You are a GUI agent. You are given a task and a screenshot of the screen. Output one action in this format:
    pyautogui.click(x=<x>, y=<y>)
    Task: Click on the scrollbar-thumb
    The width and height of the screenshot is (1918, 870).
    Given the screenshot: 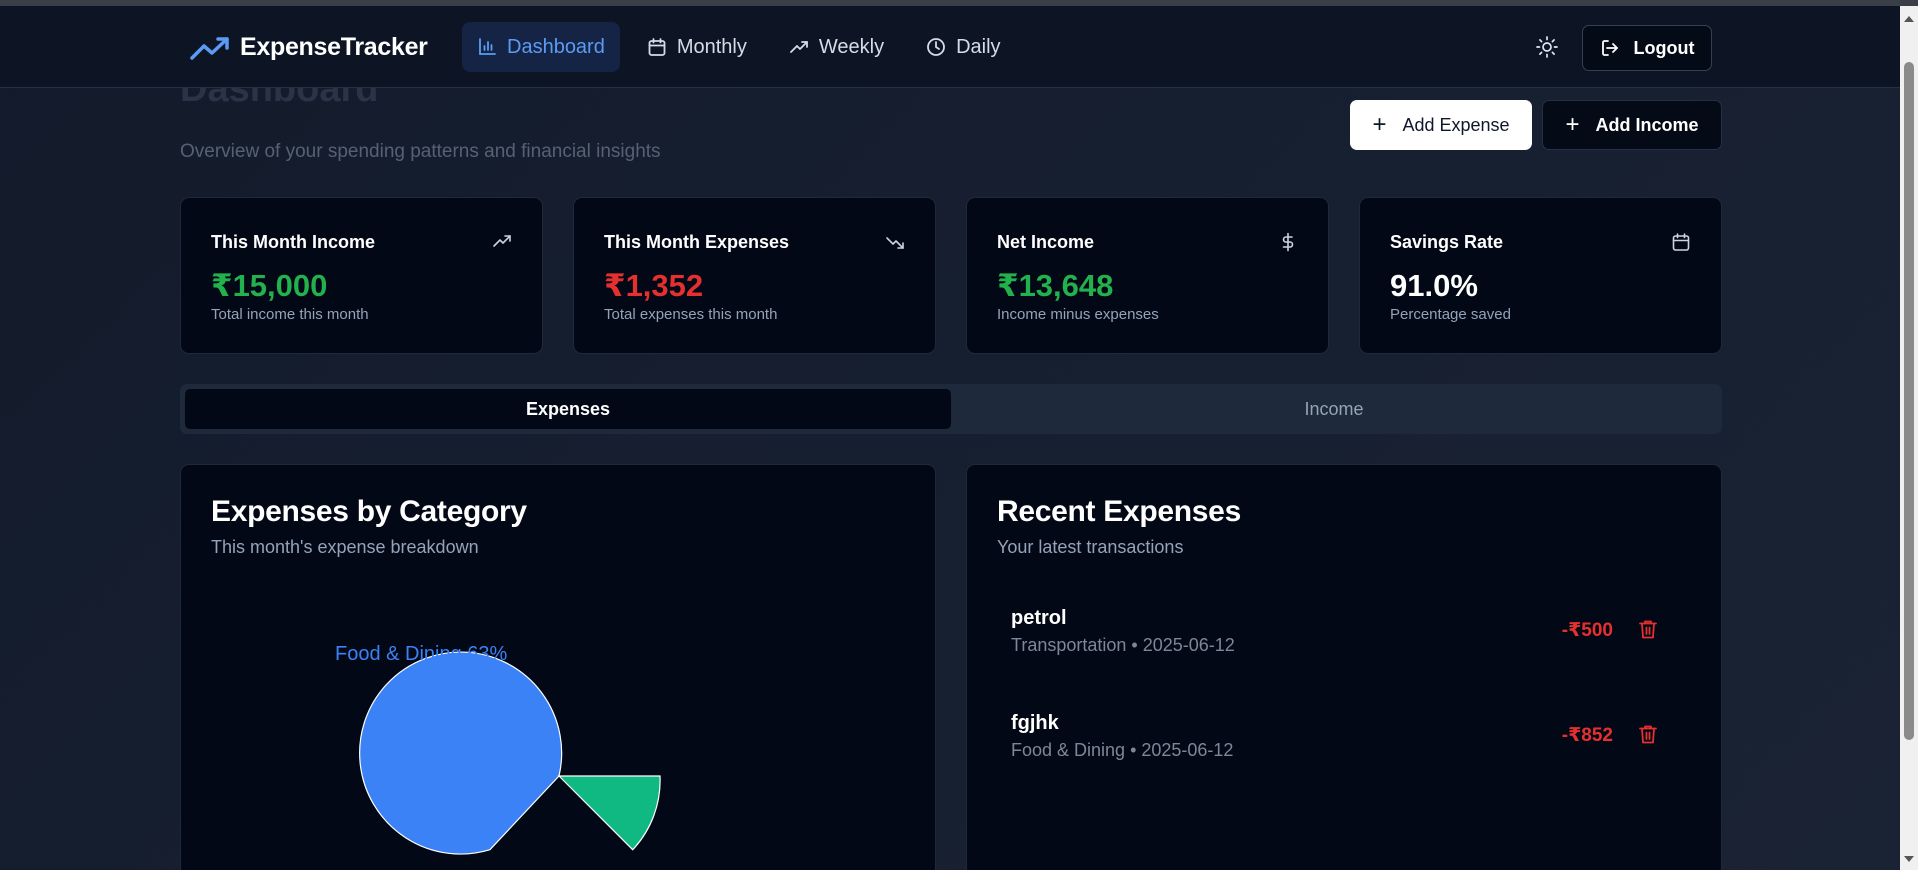 What is the action you would take?
    pyautogui.click(x=1909, y=401)
    